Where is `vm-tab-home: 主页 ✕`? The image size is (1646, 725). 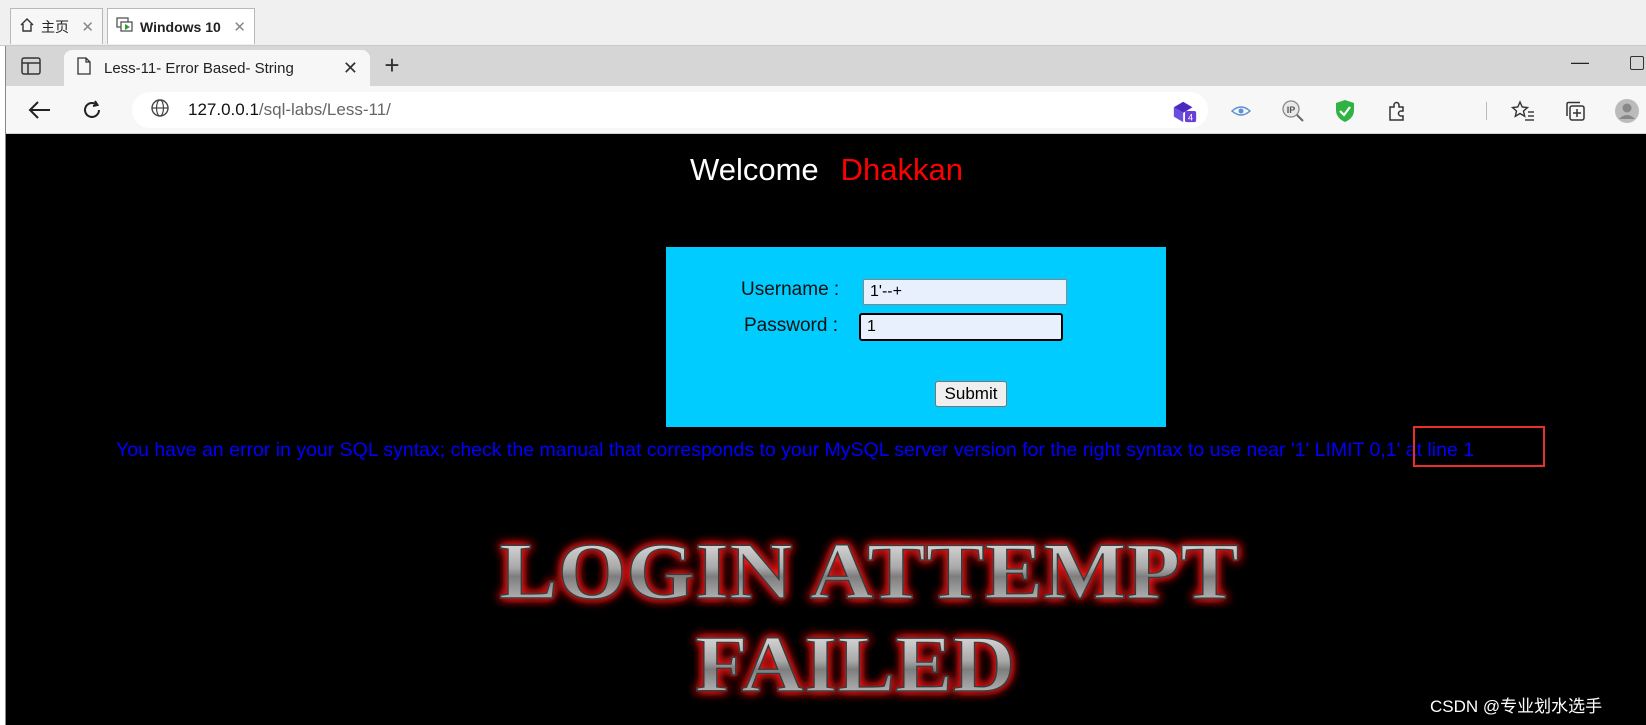 vm-tab-home: 主页 ✕ is located at coordinates (56, 26).